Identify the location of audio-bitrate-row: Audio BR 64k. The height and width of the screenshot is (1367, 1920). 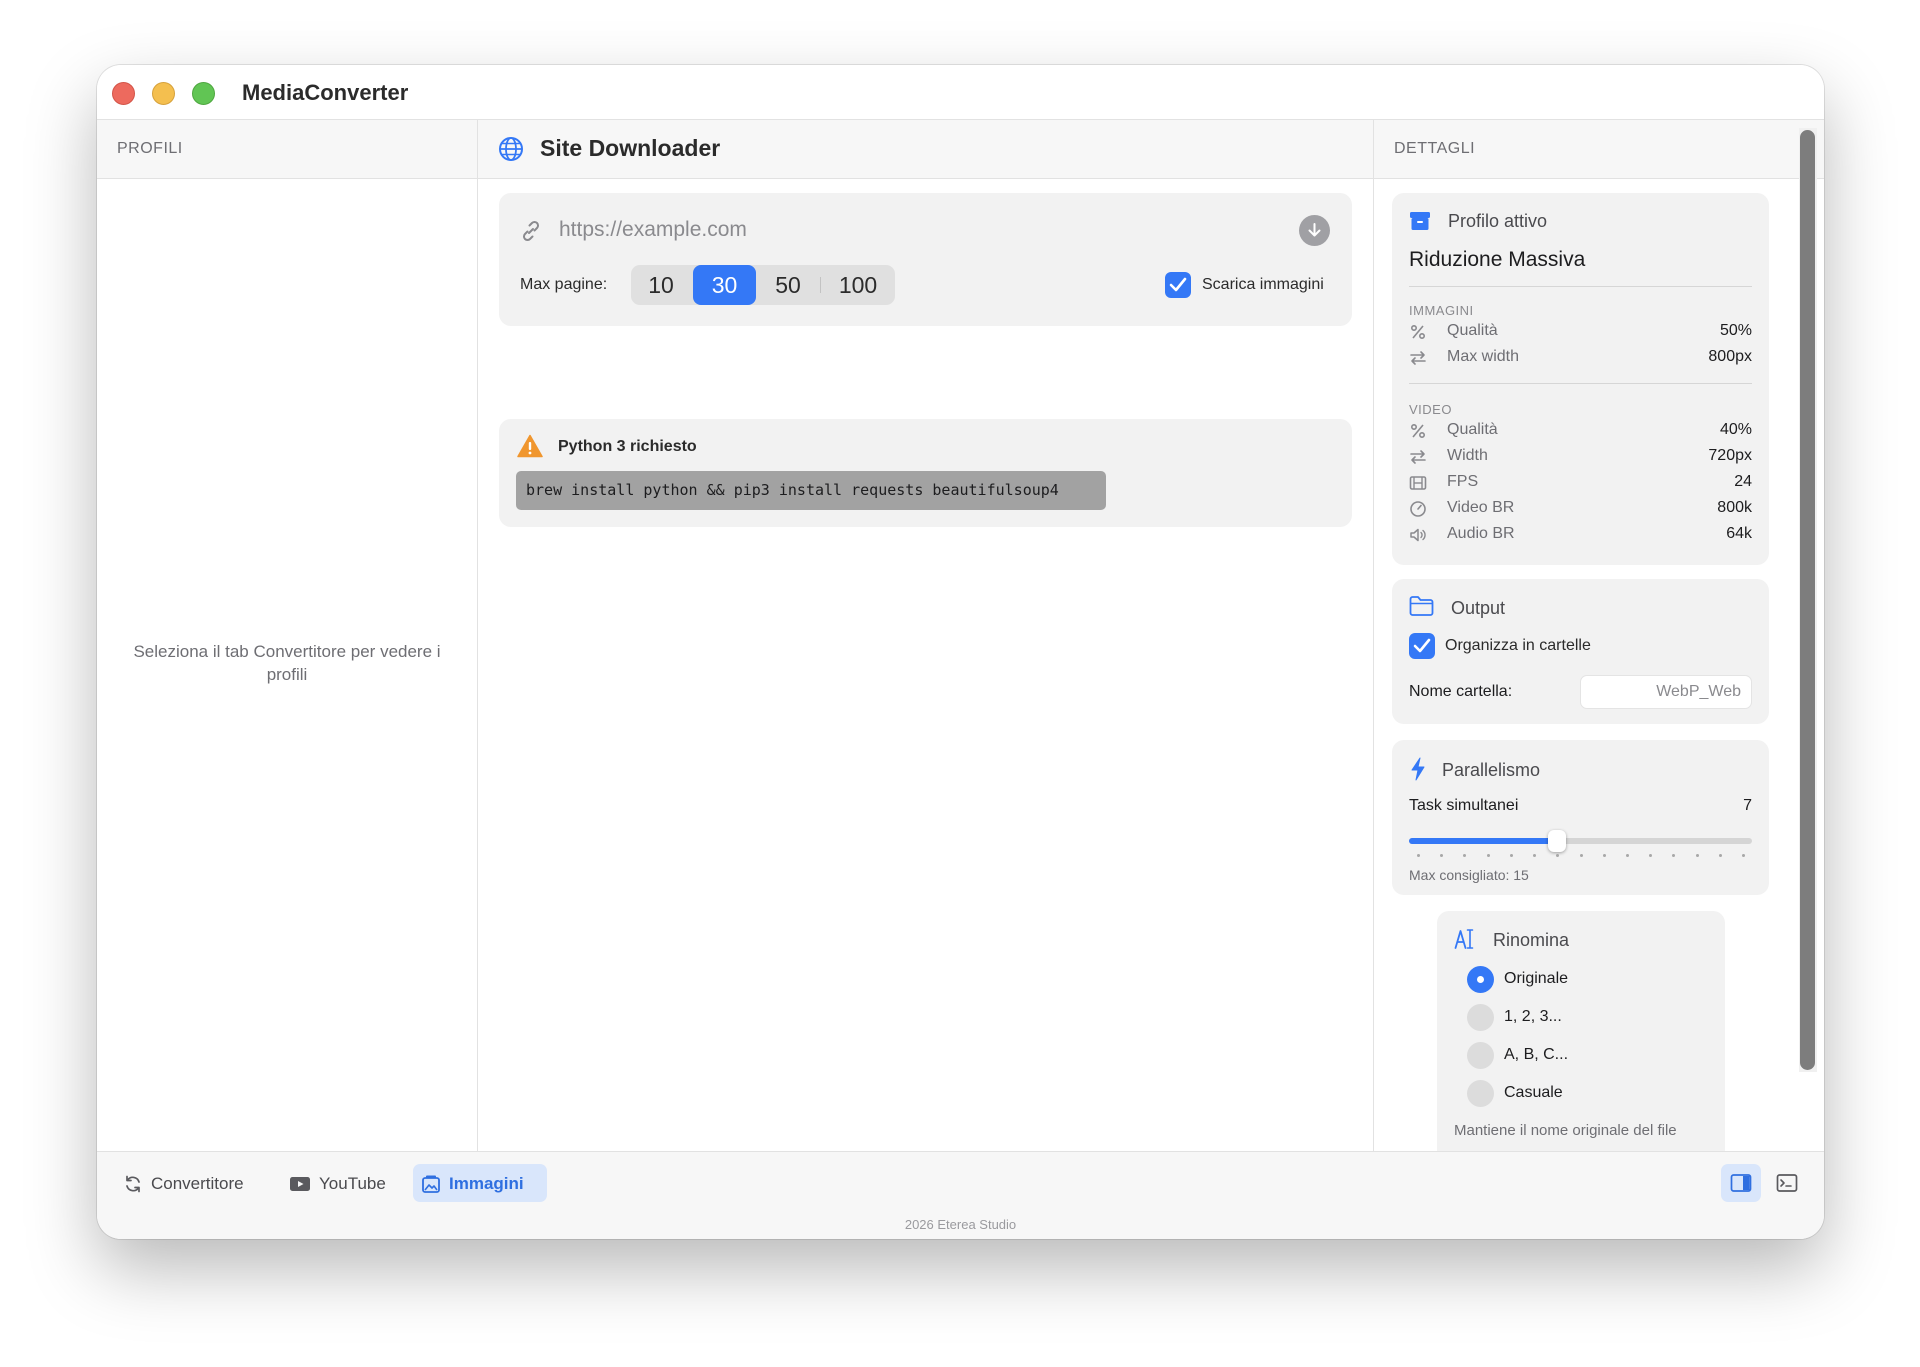
(1580, 535).